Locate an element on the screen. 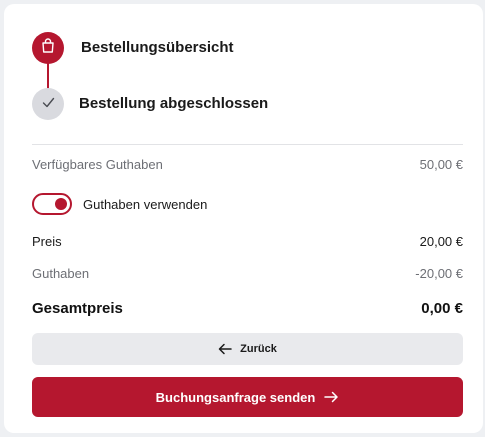  total-value: 0,00 € is located at coordinates (442, 308).